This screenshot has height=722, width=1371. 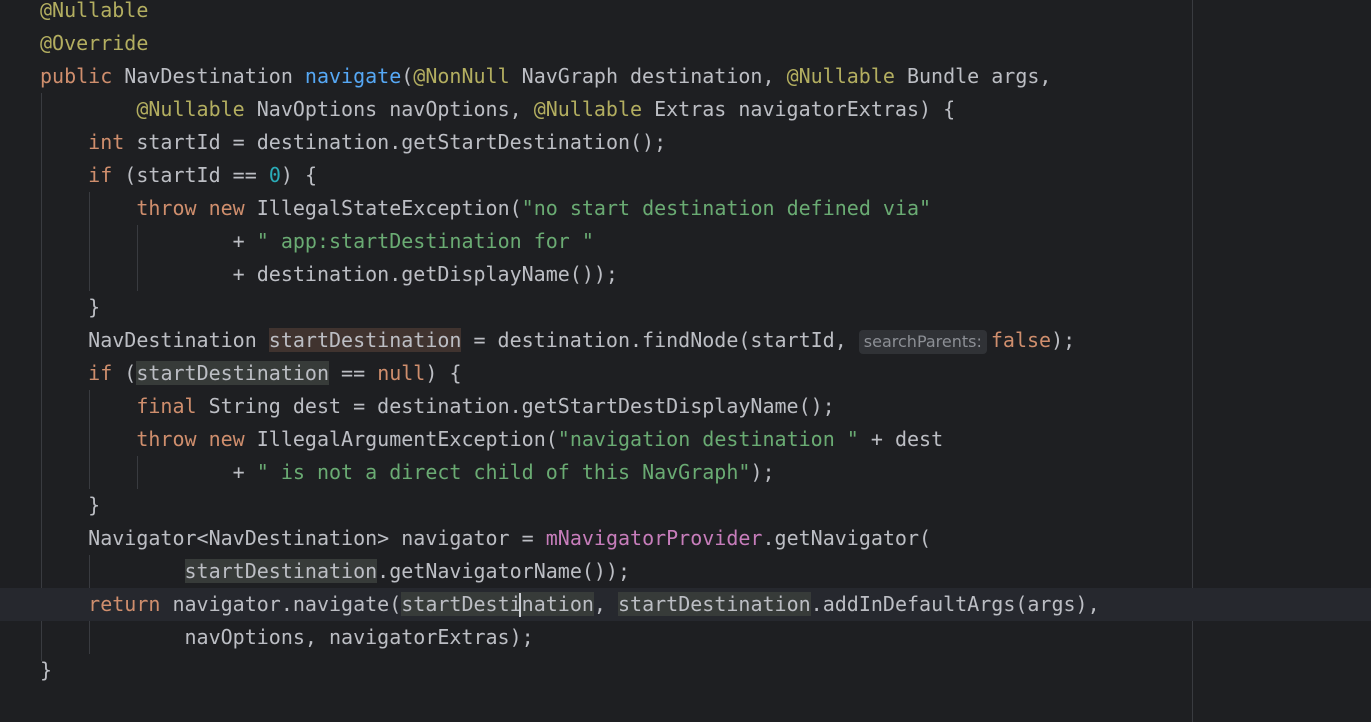 What do you see at coordinates (901, 439) in the screenshot?
I see `code-text: + dest` at bounding box center [901, 439].